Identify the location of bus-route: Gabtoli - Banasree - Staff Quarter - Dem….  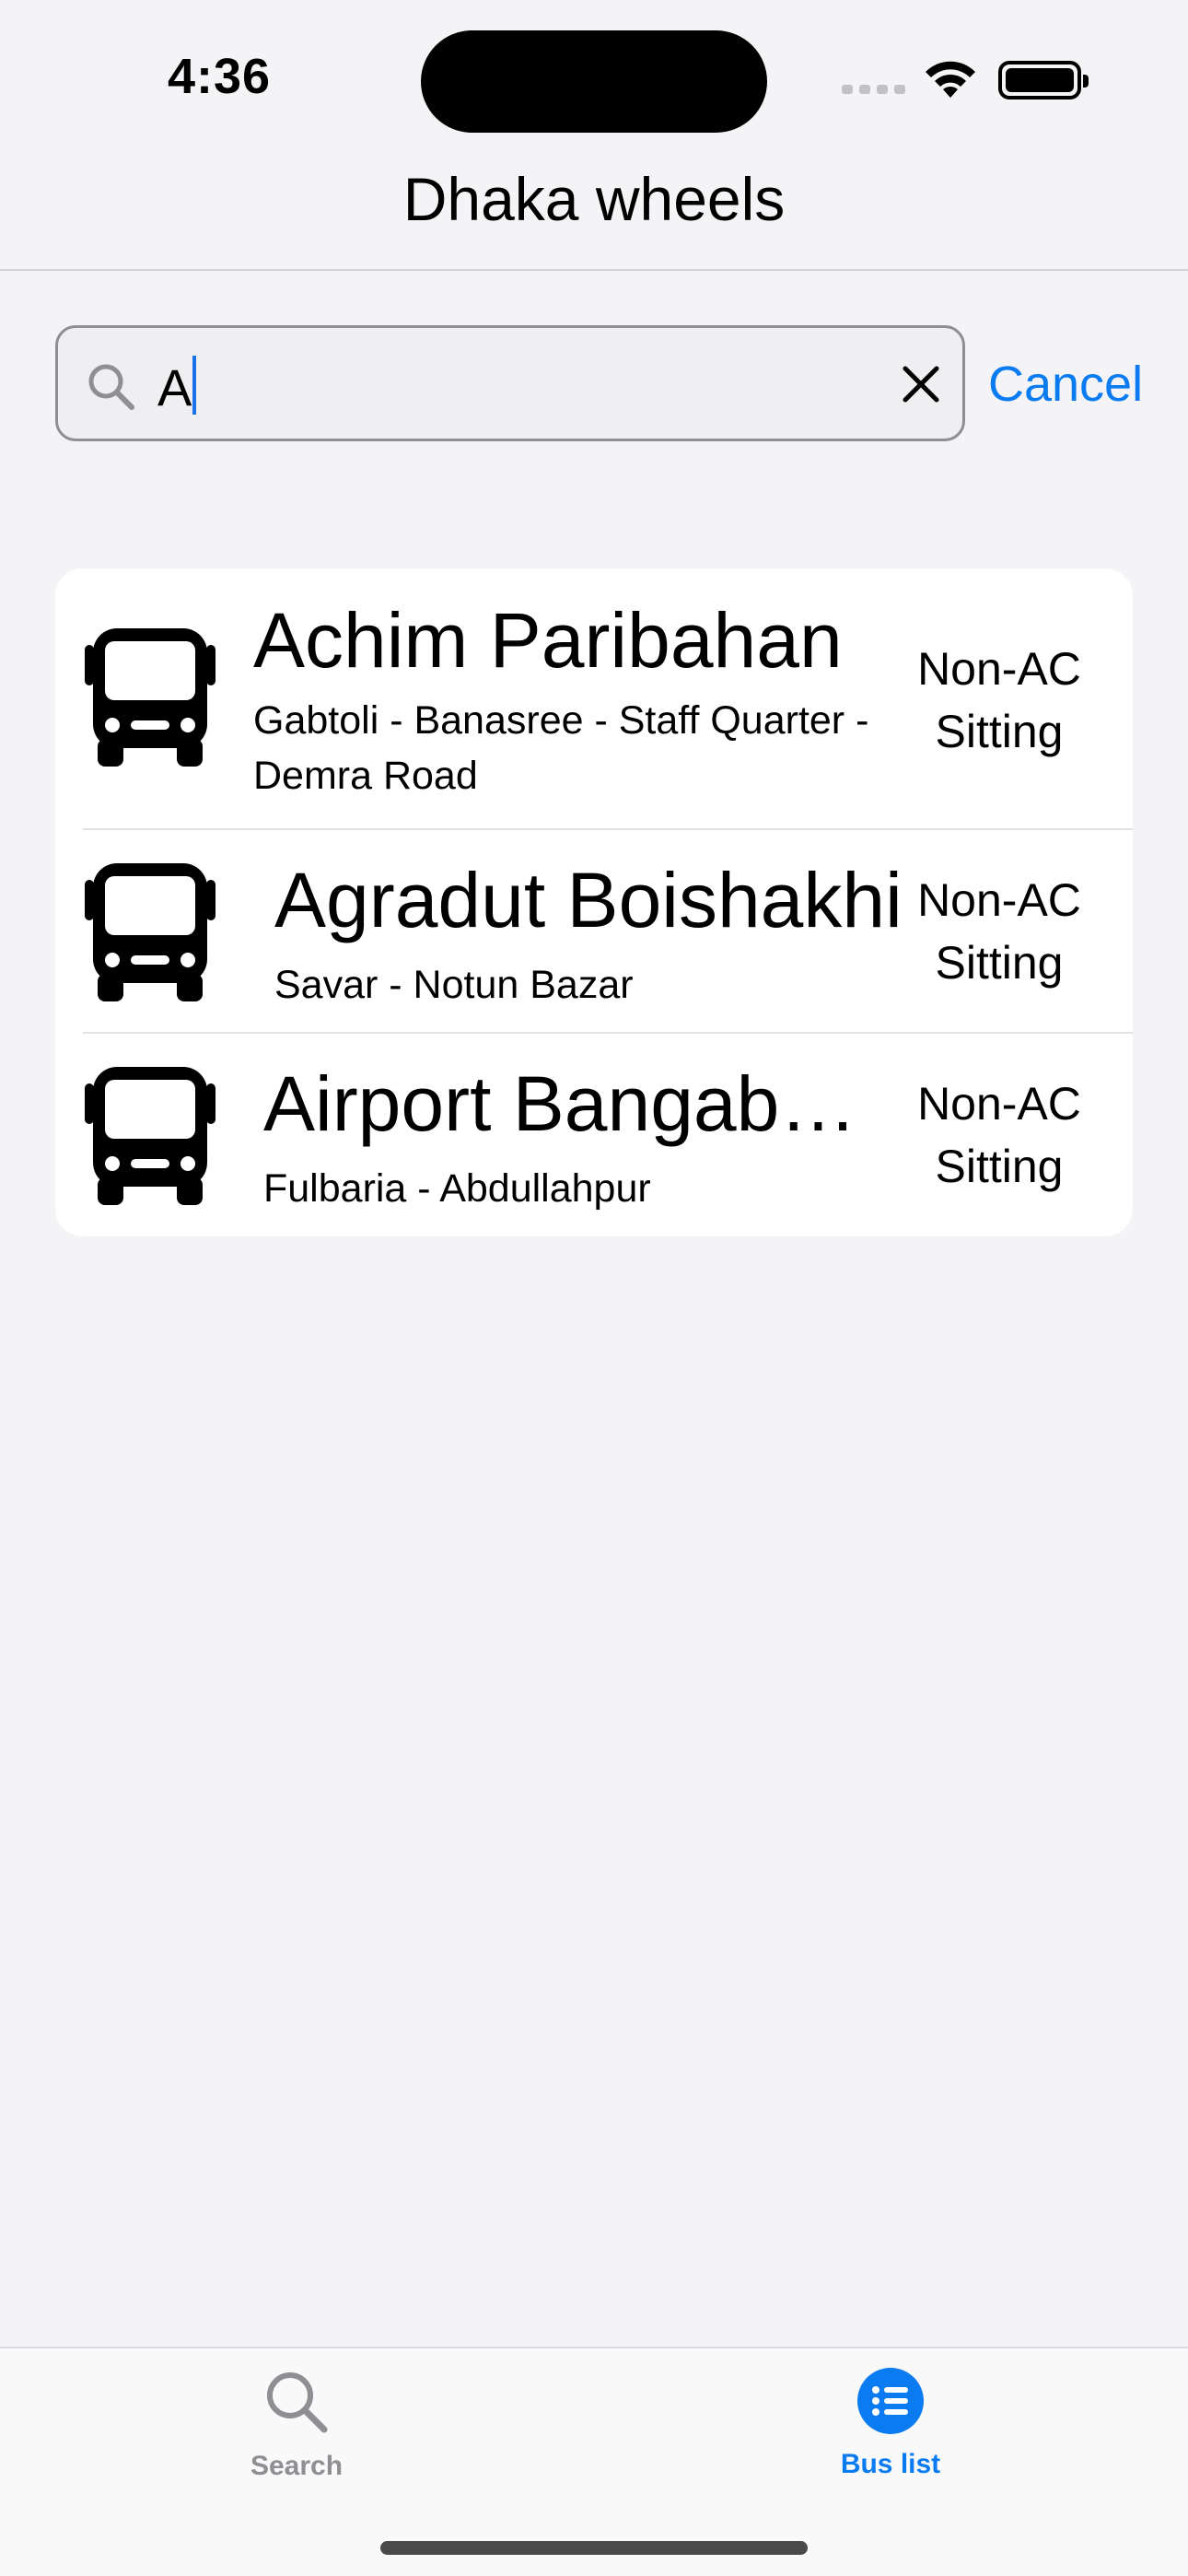
(561, 748).